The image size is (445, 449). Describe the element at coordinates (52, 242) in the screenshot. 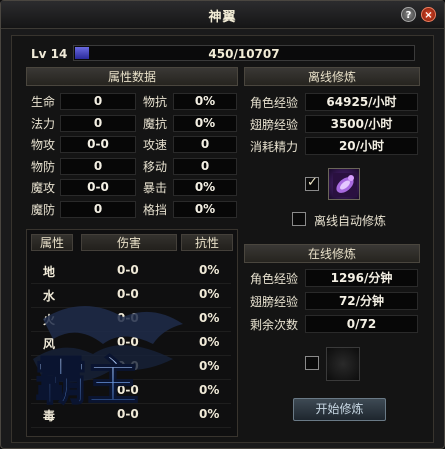

I see `th-element: 属性` at that location.